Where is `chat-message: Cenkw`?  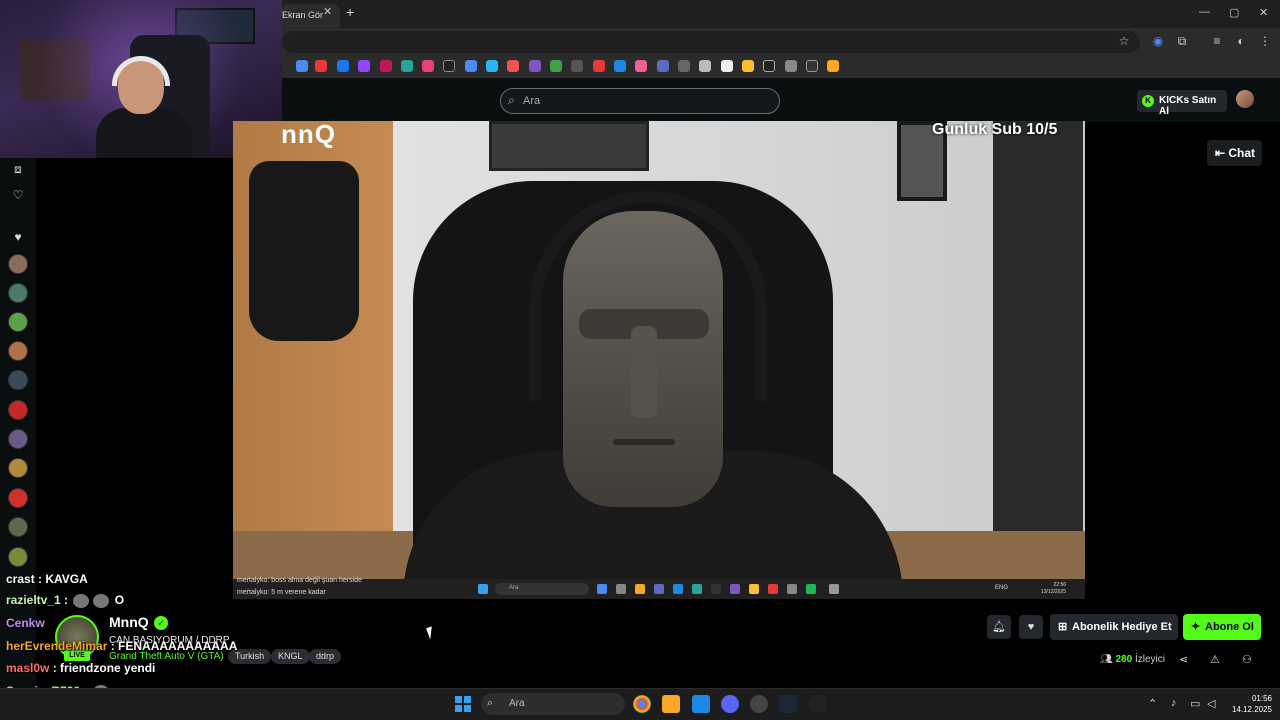 chat-message: Cenkw is located at coordinates (25, 623).